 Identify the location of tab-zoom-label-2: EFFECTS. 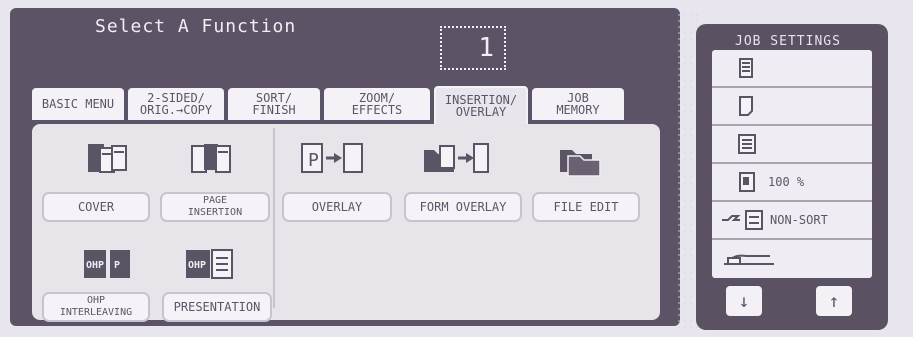
(377, 110).